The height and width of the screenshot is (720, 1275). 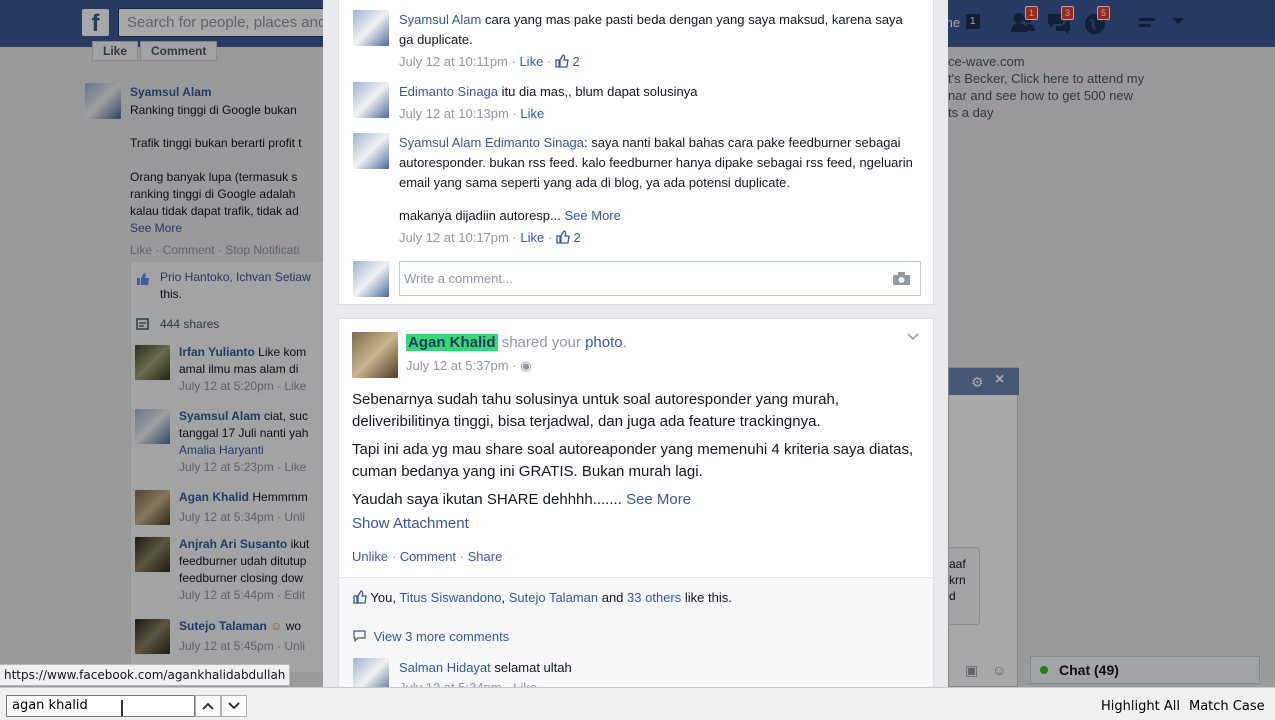 What do you see at coordinates (223, 626) in the screenshot?
I see `comment-author: Sutejo Talaman` at bounding box center [223, 626].